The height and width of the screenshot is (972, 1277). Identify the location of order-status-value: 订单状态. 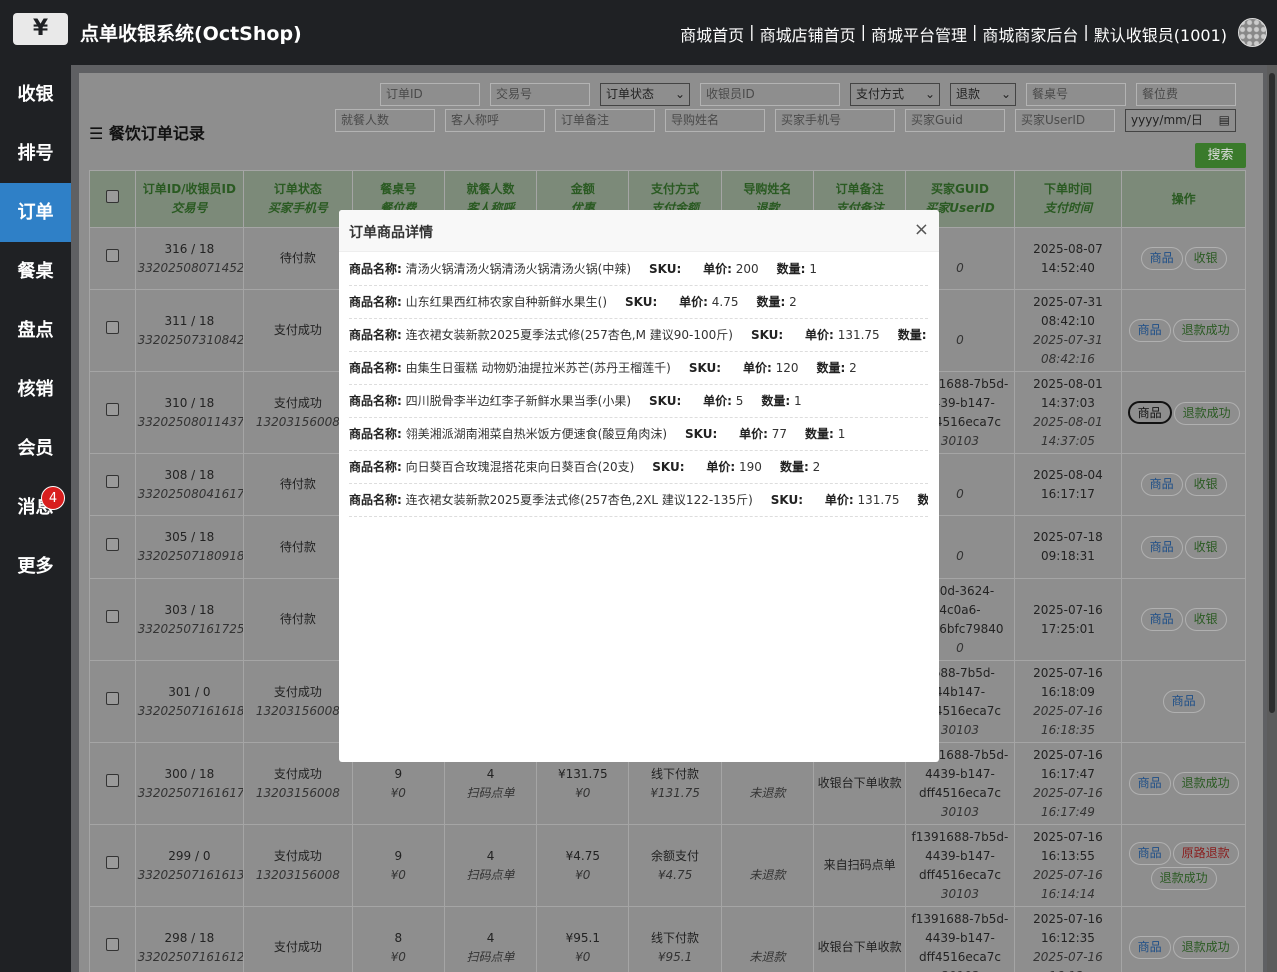
(630, 94).